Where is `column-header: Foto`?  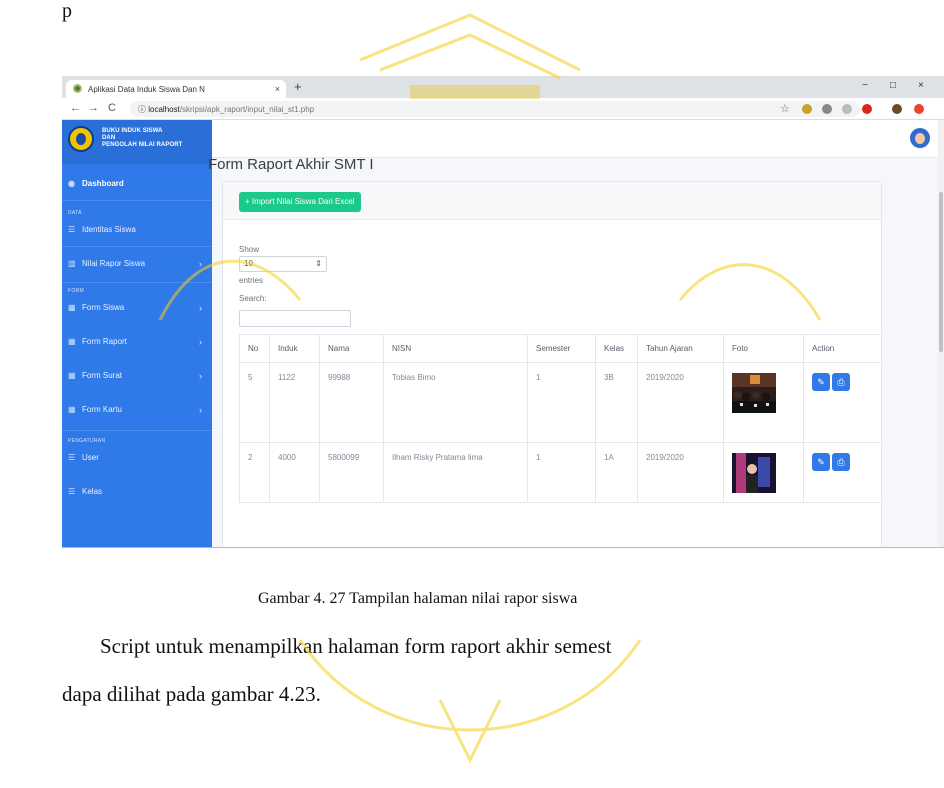 column-header: Foto is located at coordinates (763, 348).